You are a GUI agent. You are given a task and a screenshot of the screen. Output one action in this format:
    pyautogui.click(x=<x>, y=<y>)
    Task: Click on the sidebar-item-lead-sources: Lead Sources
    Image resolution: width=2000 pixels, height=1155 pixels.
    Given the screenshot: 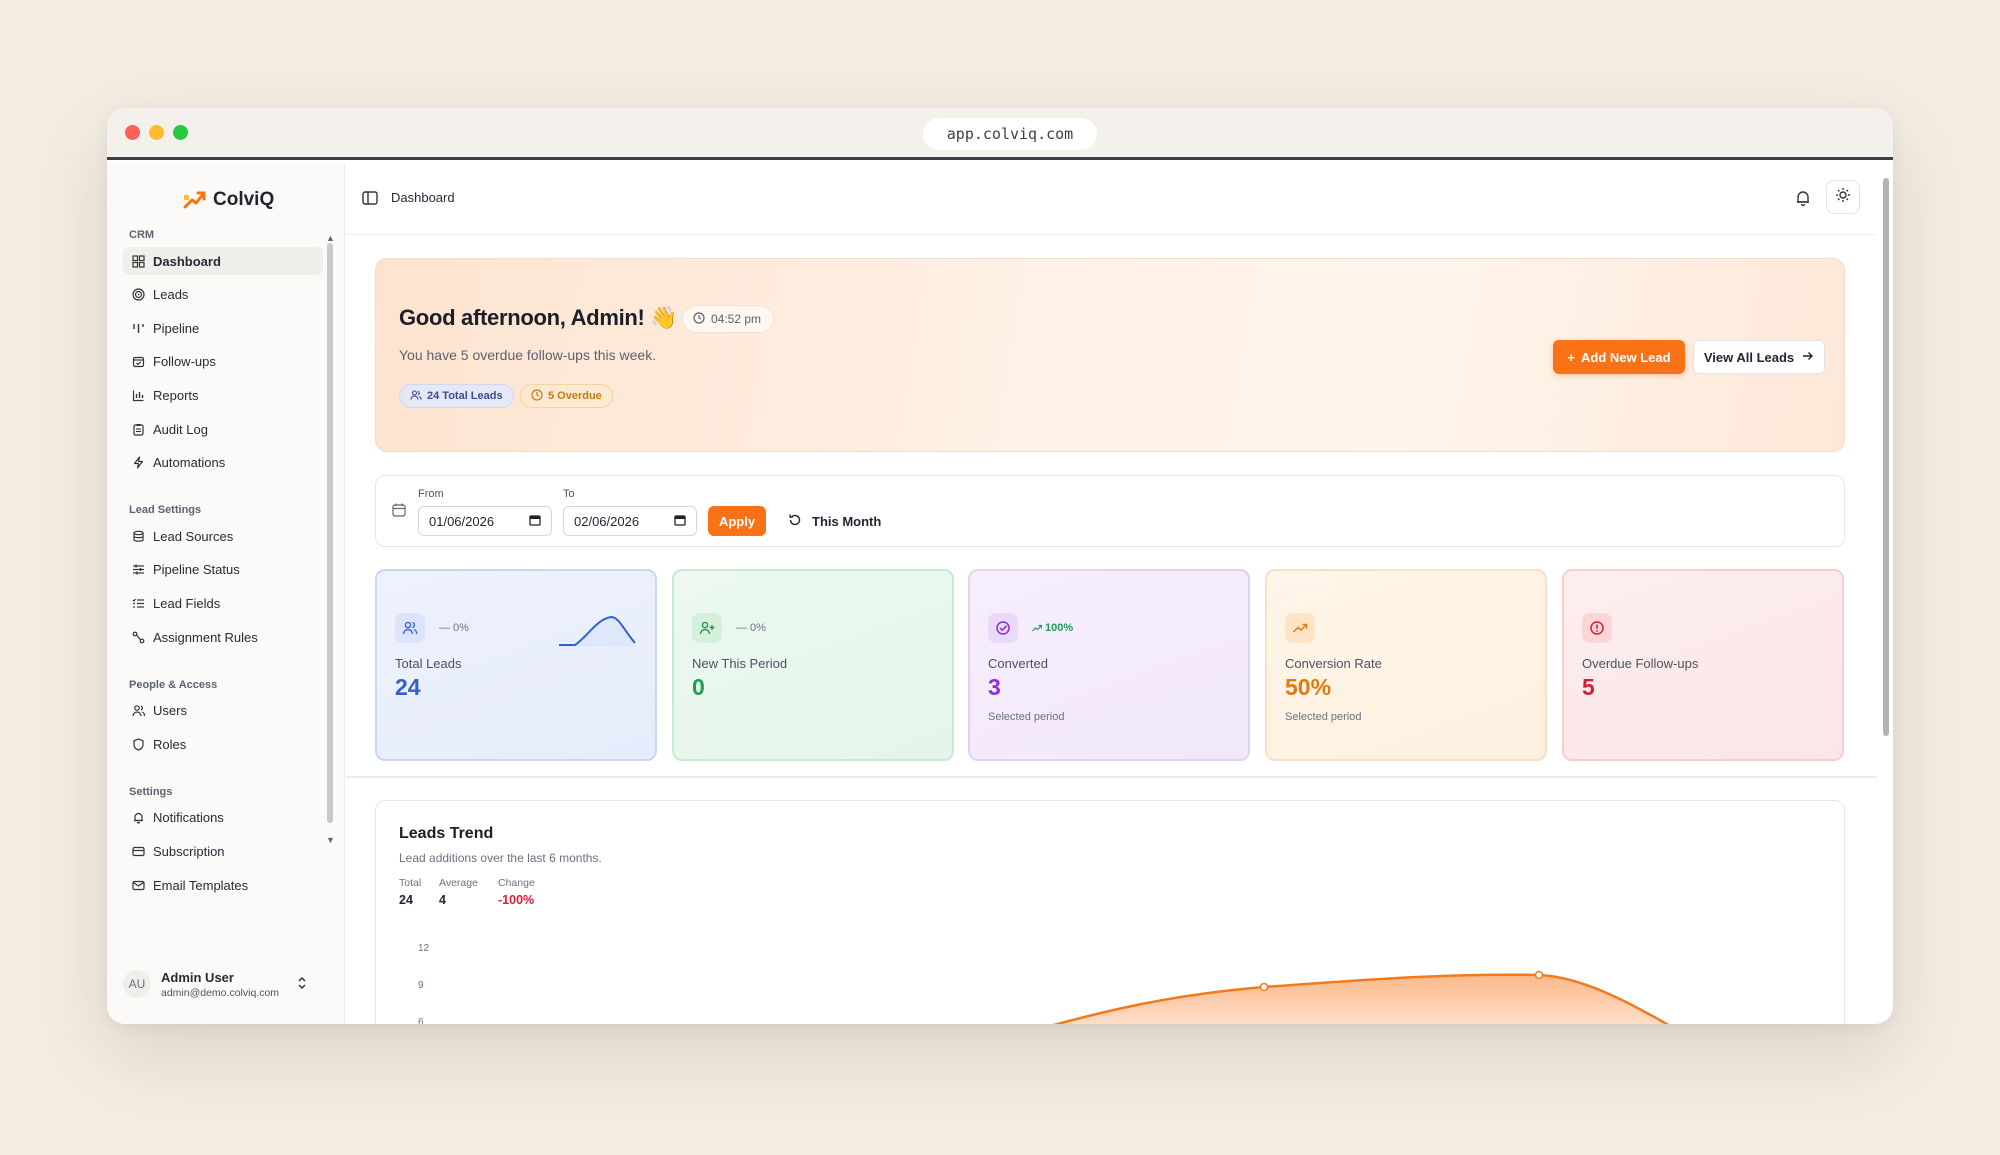 What is the action you would take?
    pyautogui.click(x=223, y=536)
    